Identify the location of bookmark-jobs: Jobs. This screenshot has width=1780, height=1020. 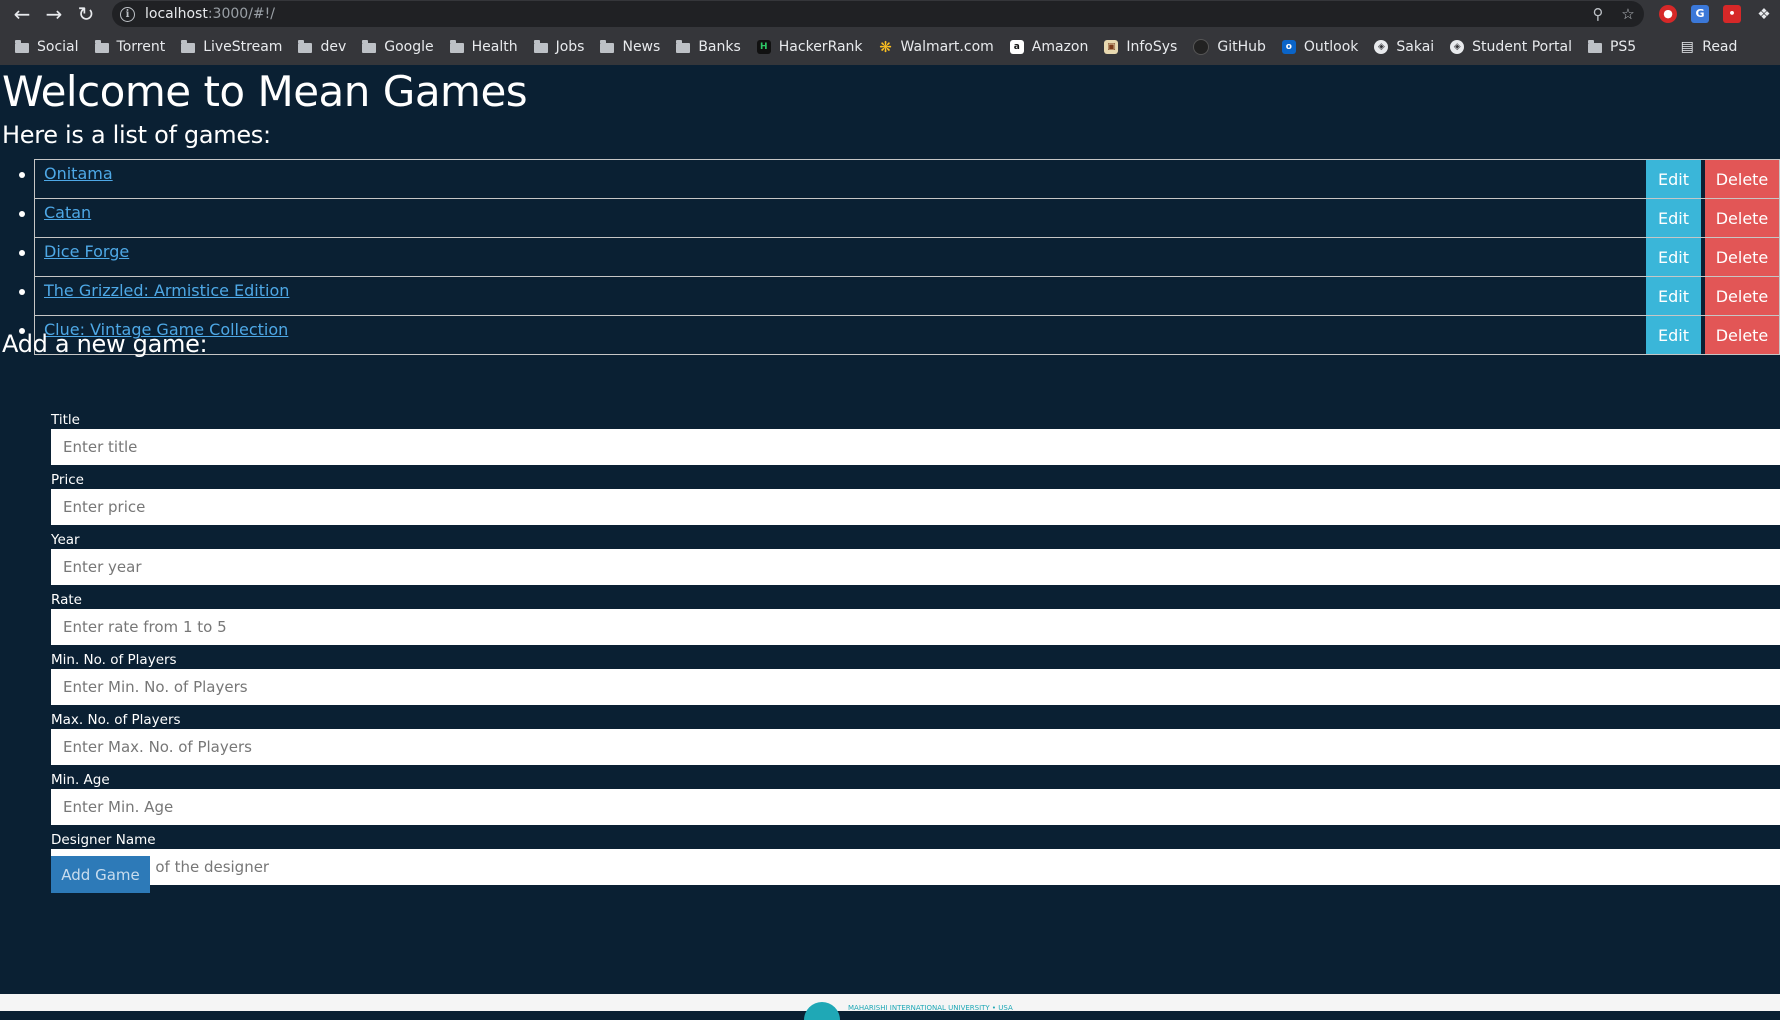
(558, 47).